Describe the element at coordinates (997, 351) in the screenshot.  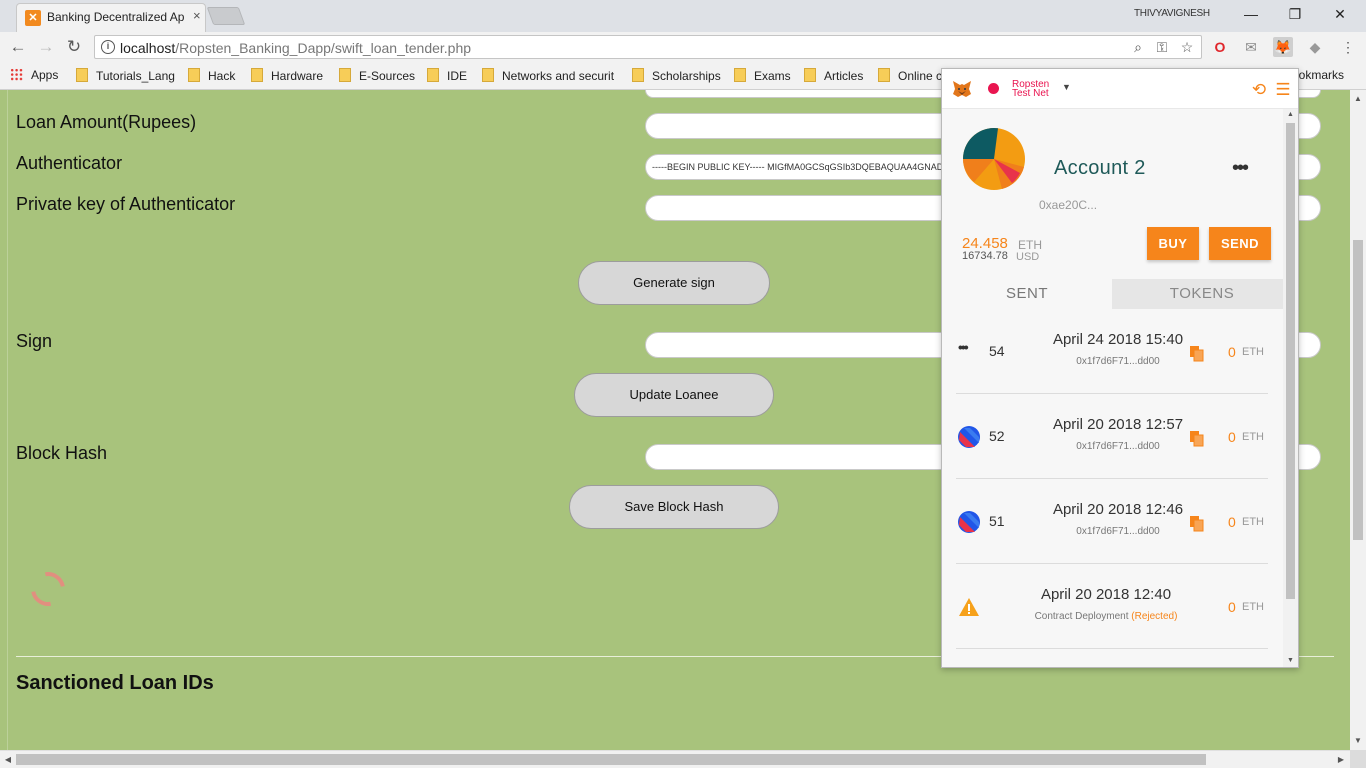
I see `transaction-nonce: 54` at that location.